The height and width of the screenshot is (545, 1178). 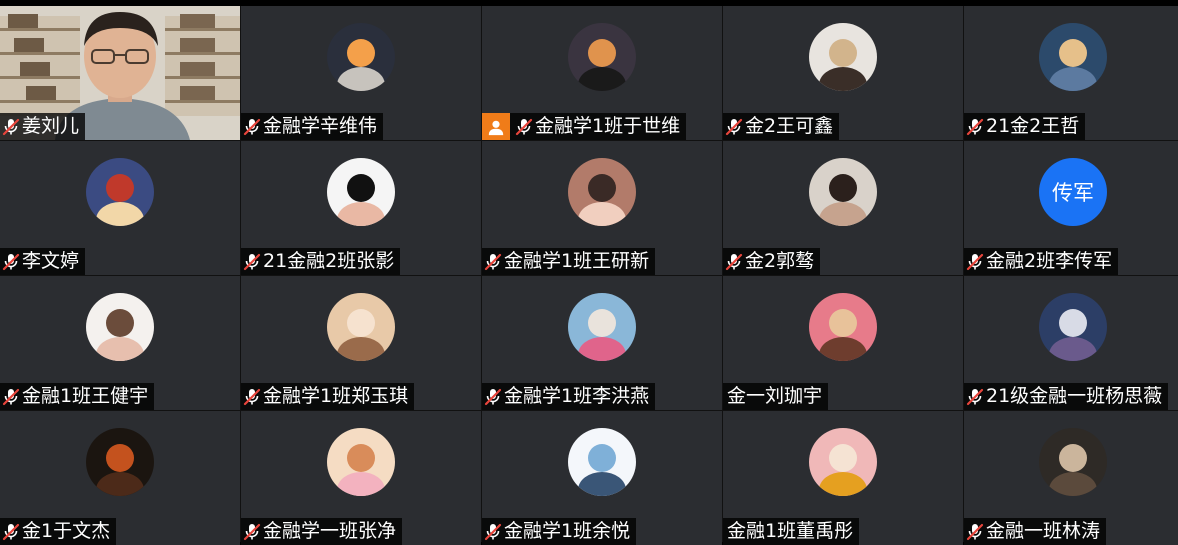 I want to click on participant-tile-8: 金融学1班王研新, so click(x=602, y=208).